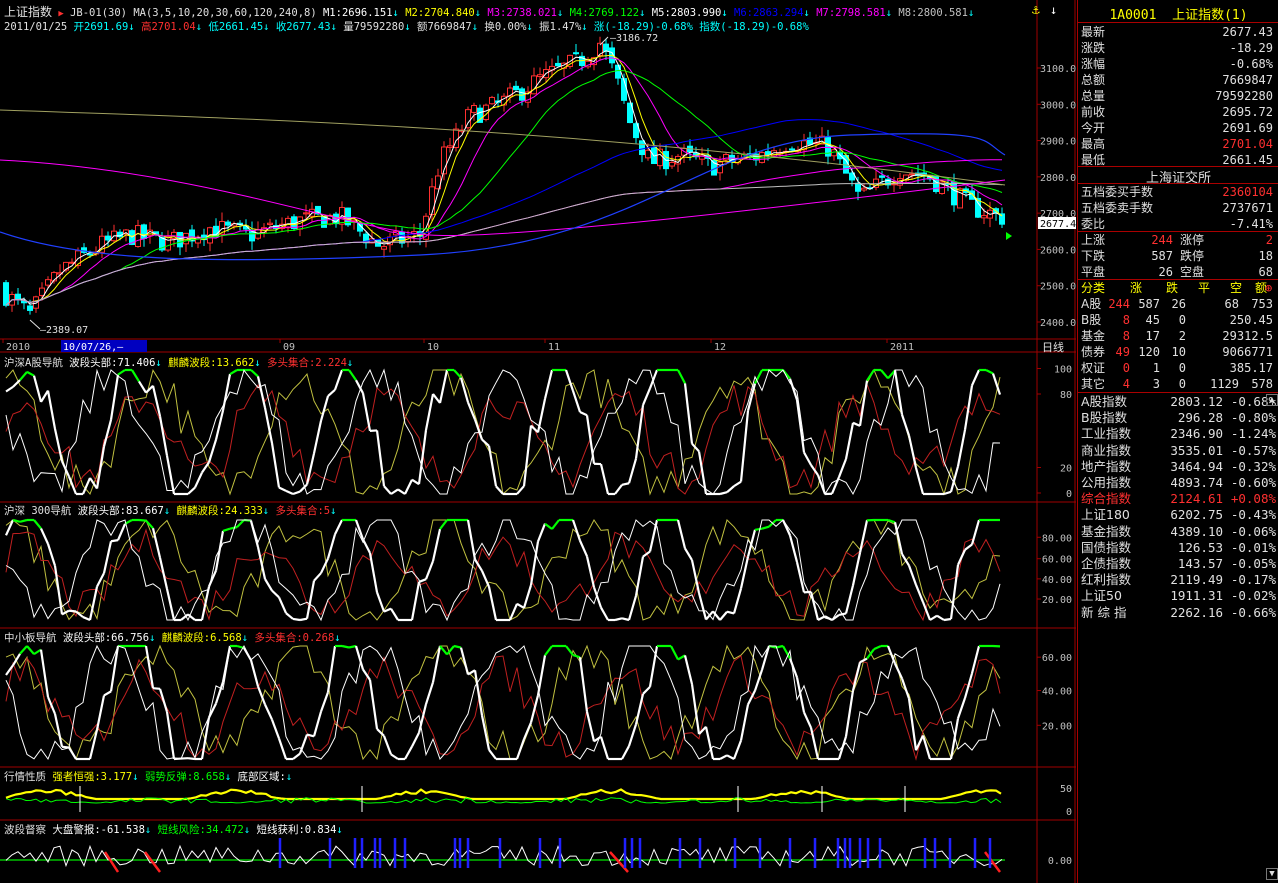 This screenshot has width=1278, height=883. Describe the element at coordinates (1178, 402) in the screenshot. I see `index-row: A股指数 2803.12 -0.68%` at that location.